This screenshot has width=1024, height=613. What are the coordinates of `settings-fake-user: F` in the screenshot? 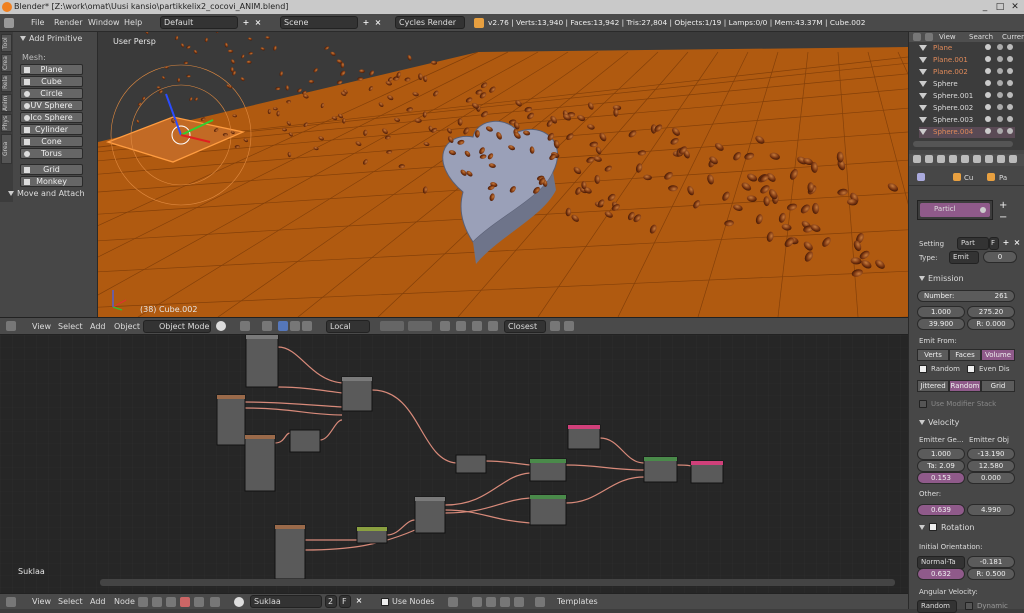 It's located at (994, 243).